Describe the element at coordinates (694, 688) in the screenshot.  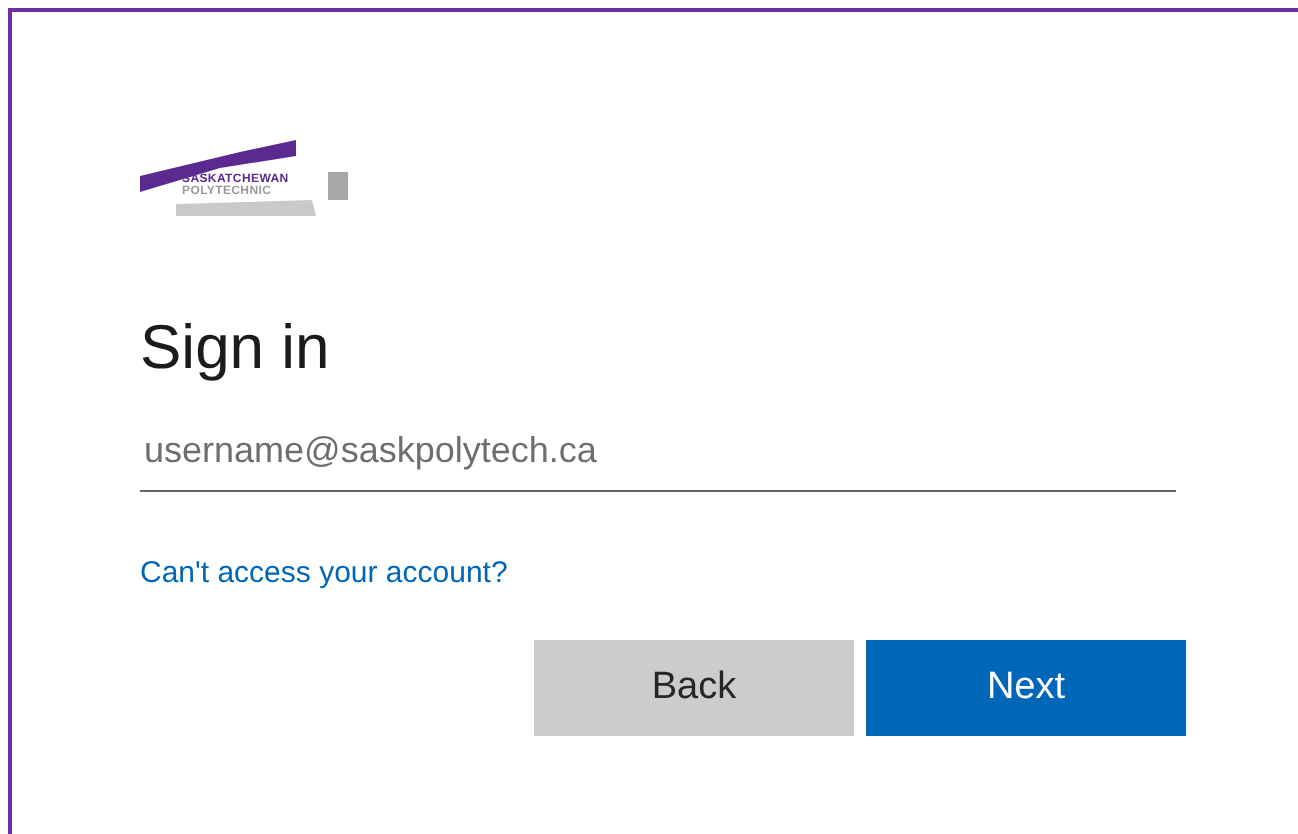
I see `back-button: Back` at that location.